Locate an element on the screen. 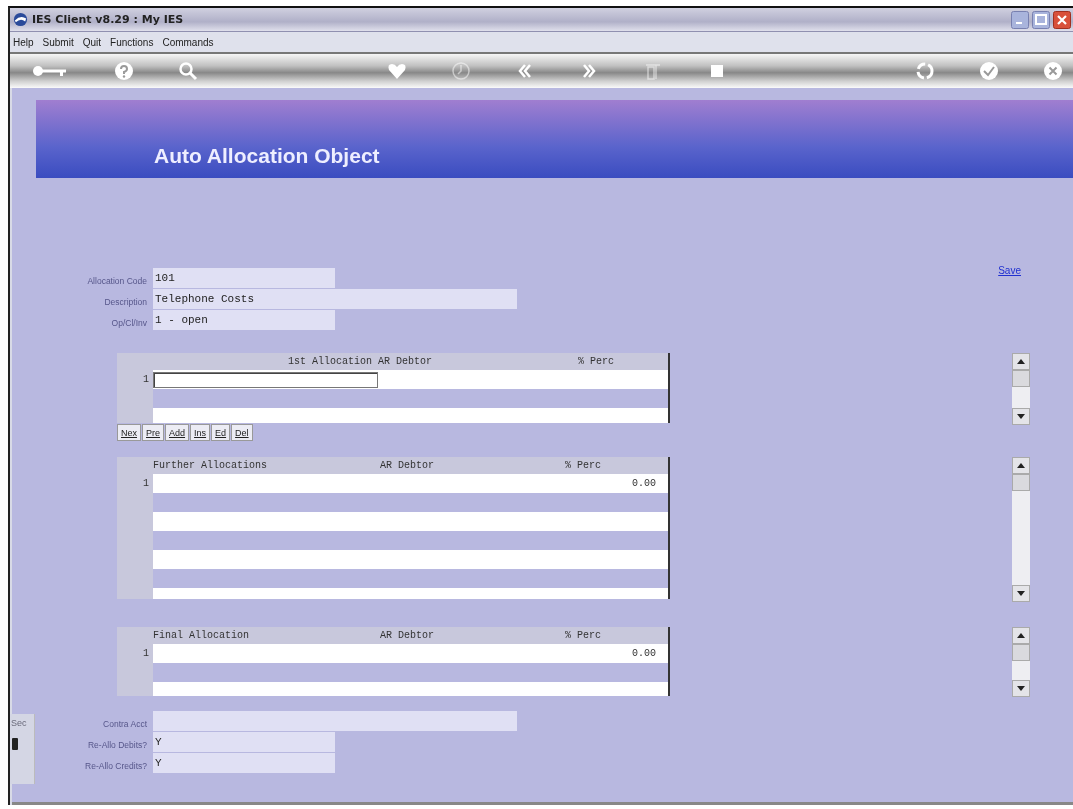  grid-button: Ins is located at coordinates (200, 432).